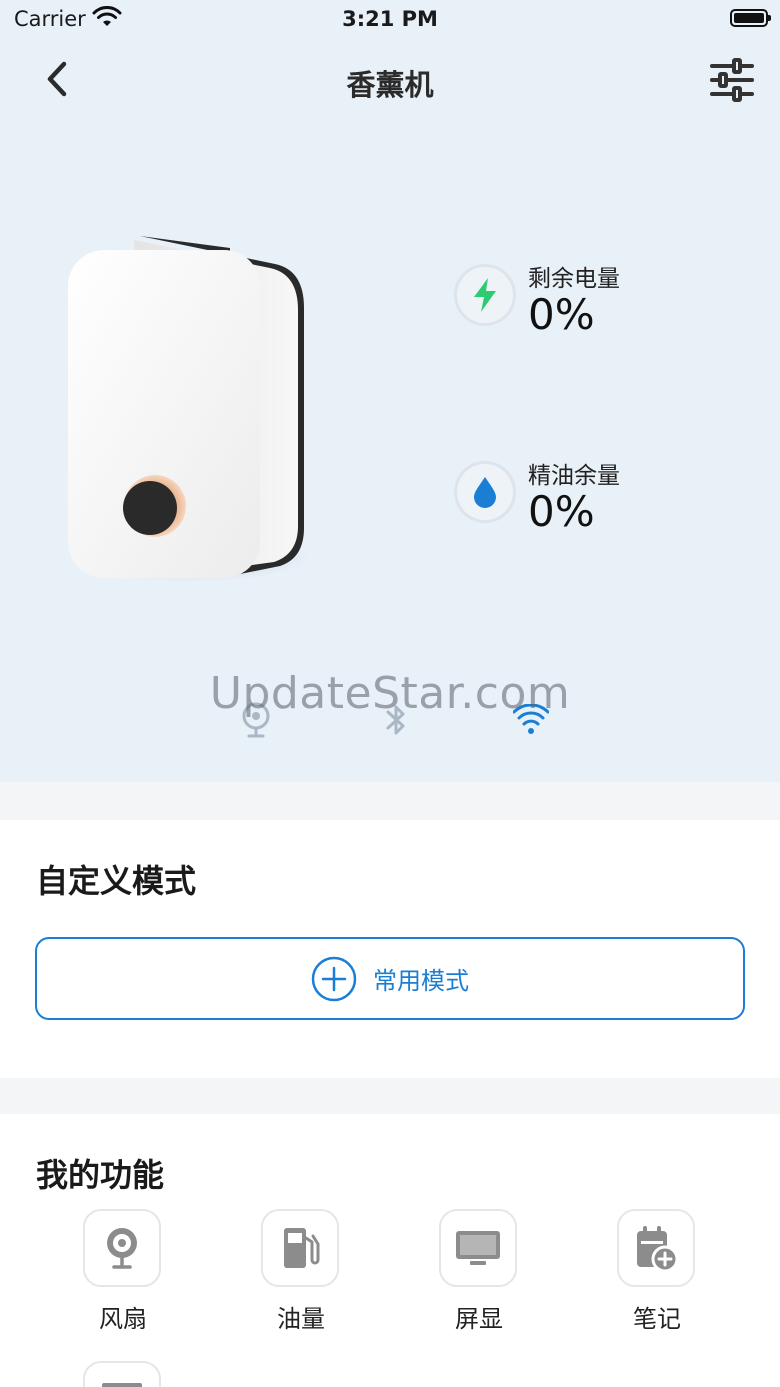  Describe the element at coordinates (561, 314) in the screenshot. I see `battery-value: 0%` at that location.